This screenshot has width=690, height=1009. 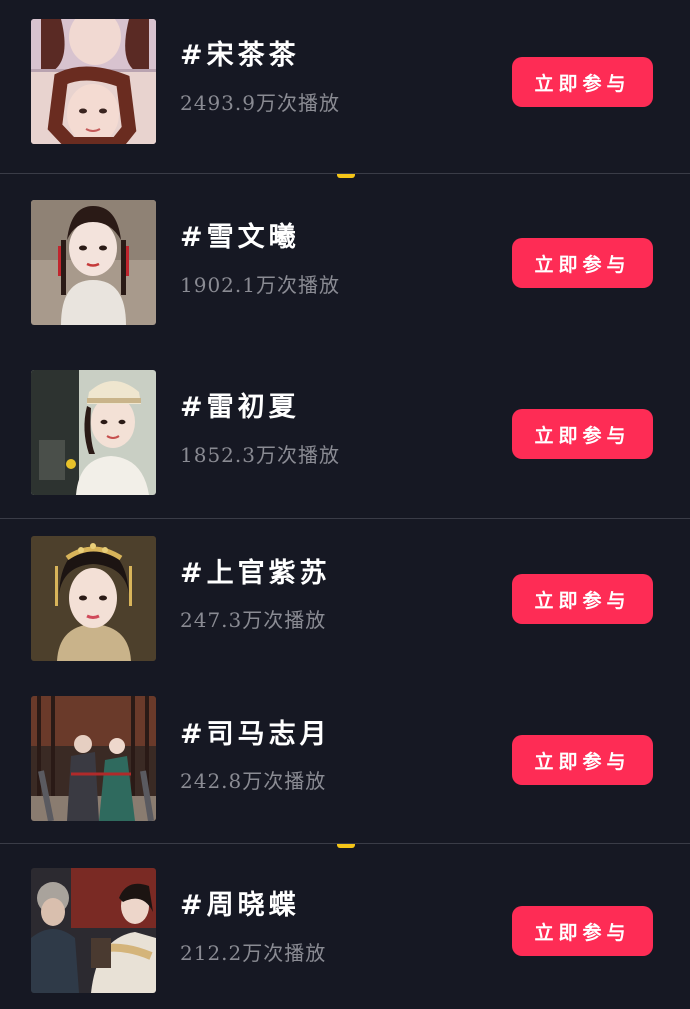 I want to click on play-count: 212.2万次播放, so click(x=253, y=953).